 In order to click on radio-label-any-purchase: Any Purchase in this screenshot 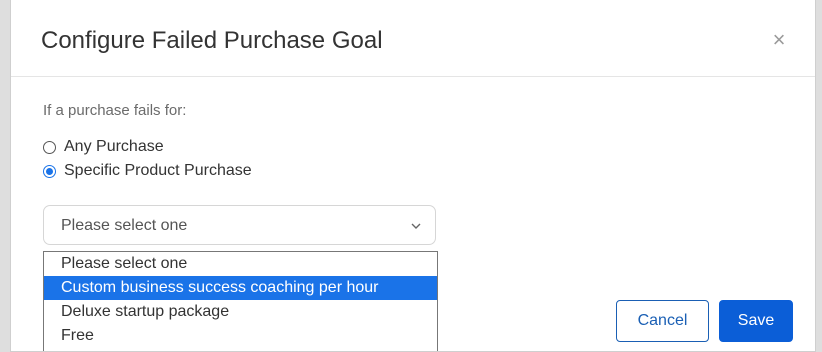, I will do `click(114, 146)`.